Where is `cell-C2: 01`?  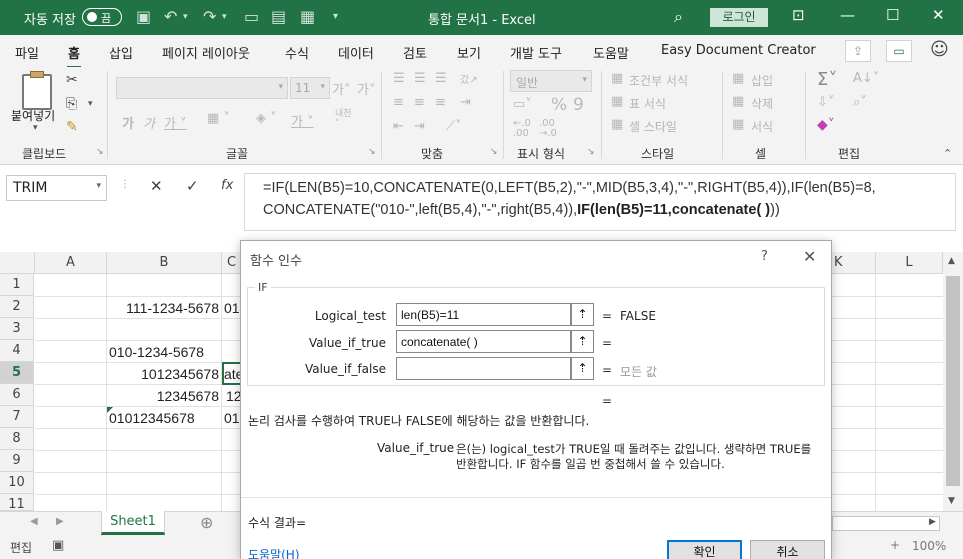 cell-C2: 01 is located at coordinates (232, 308).